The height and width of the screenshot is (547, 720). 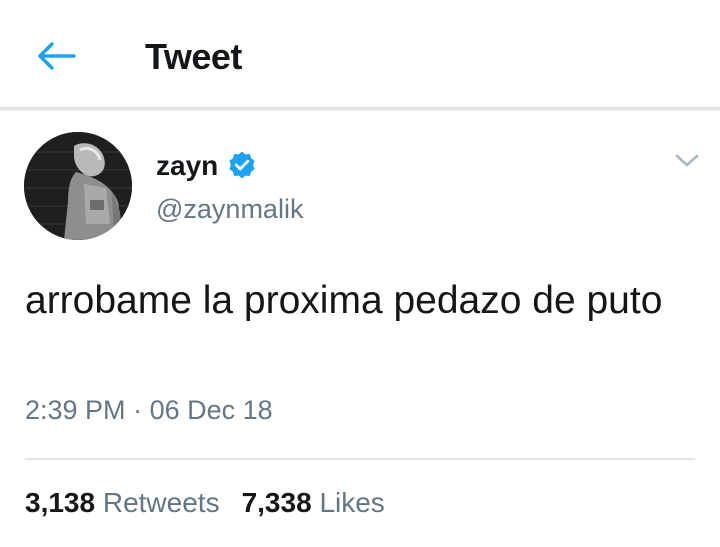 What do you see at coordinates (229, 209) in the screenshot?
I see `author-handle: @zaynmalik` at bounding box center [229, 209].